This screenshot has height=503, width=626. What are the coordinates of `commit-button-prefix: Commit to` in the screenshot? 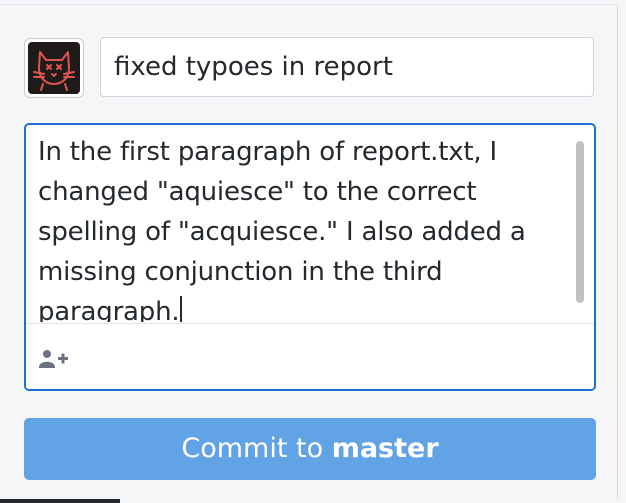 It's located at (252, 448).